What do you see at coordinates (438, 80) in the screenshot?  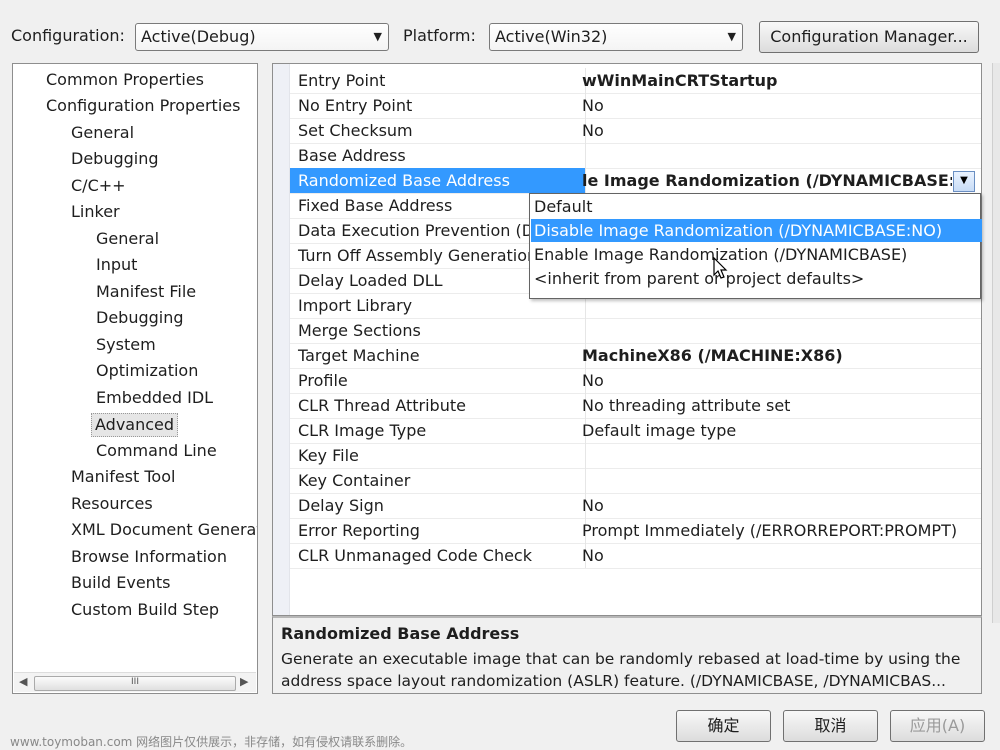 I see `property-name: Entry Point` at bounding box center [438, 80].